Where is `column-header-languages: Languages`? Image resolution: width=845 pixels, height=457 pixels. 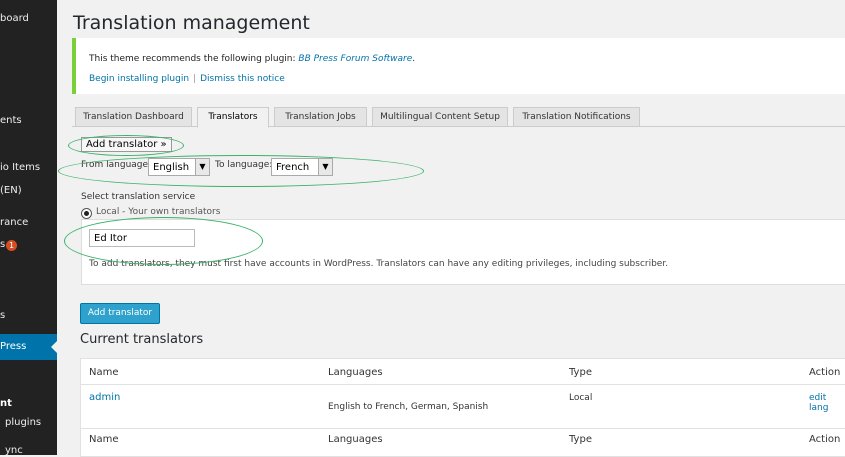 column-header-languages: Languages is located at coordinates (355, 372).